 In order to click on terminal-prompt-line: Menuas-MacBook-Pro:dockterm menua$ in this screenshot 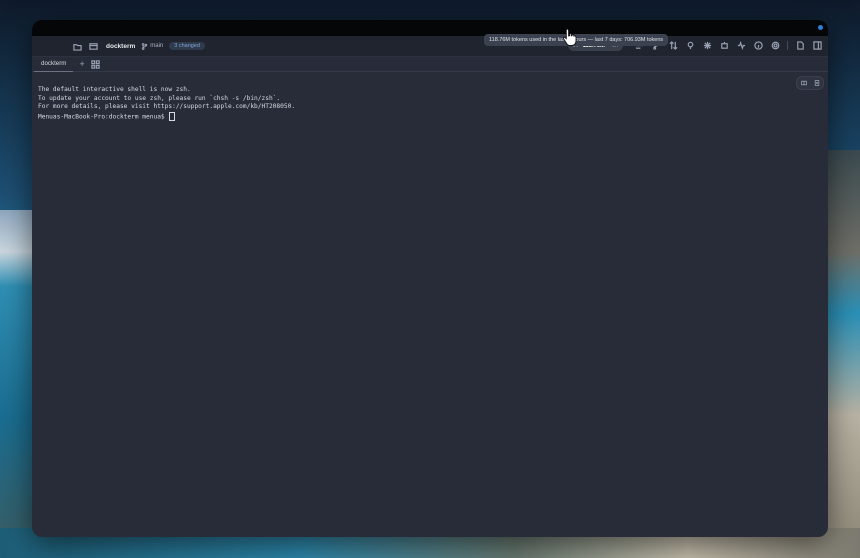, I will do `click(430, 116)`.